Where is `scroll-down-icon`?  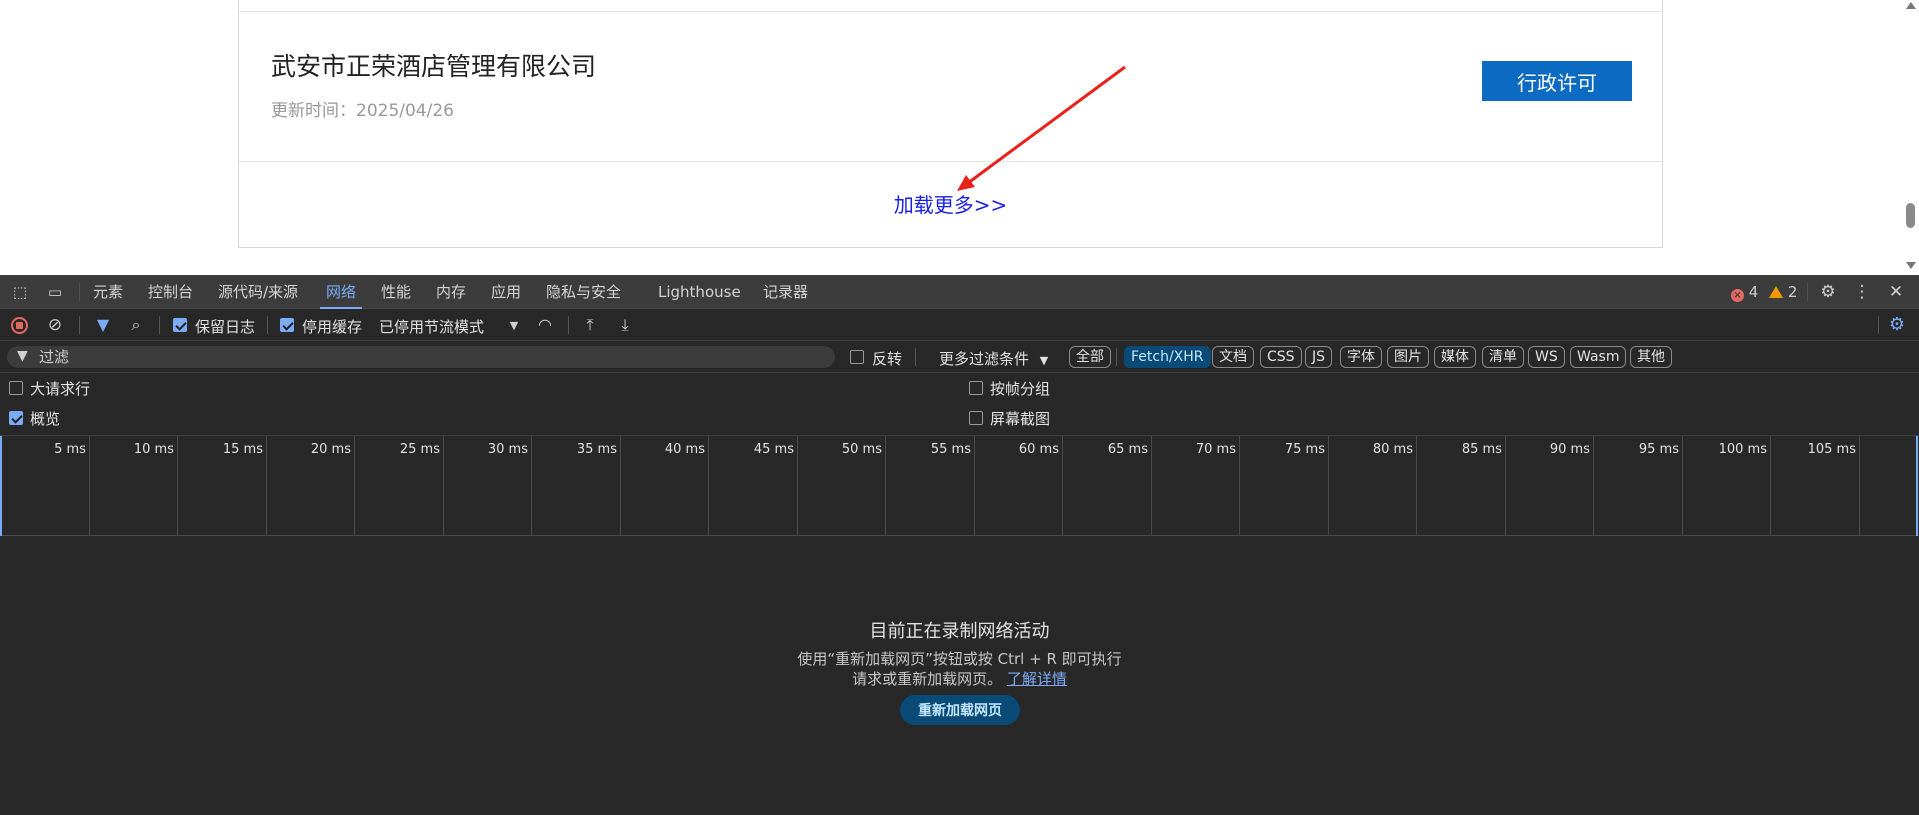 scroll-down-icon is located at coordinates (1911, 265).